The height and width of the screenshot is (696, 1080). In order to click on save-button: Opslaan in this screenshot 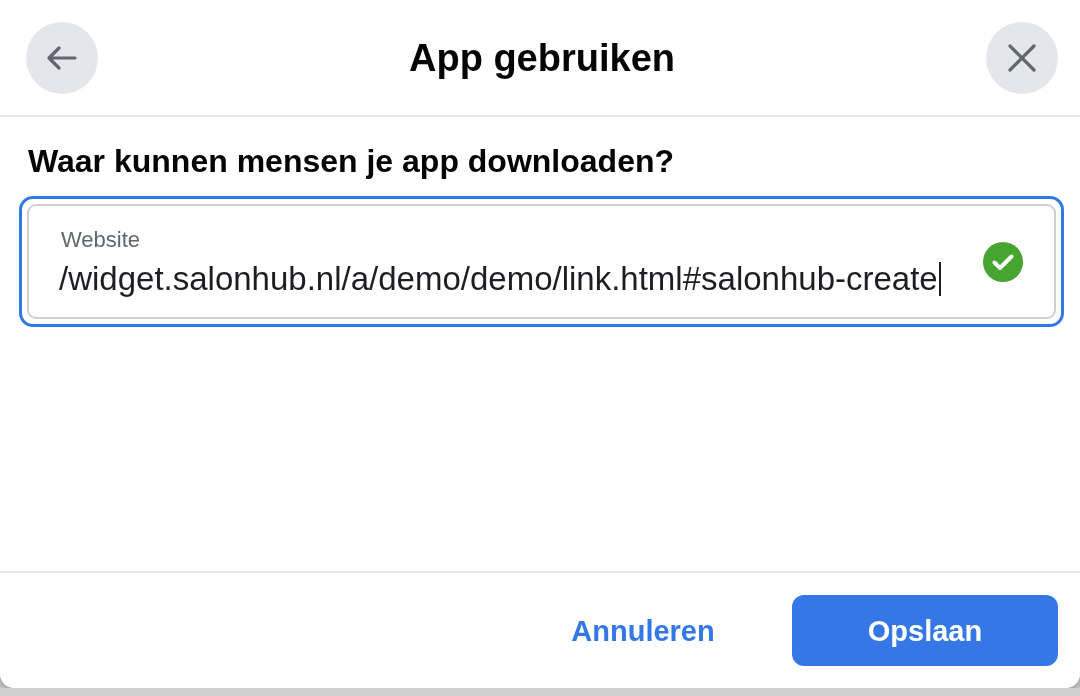, I will do `click(925, 630)`.